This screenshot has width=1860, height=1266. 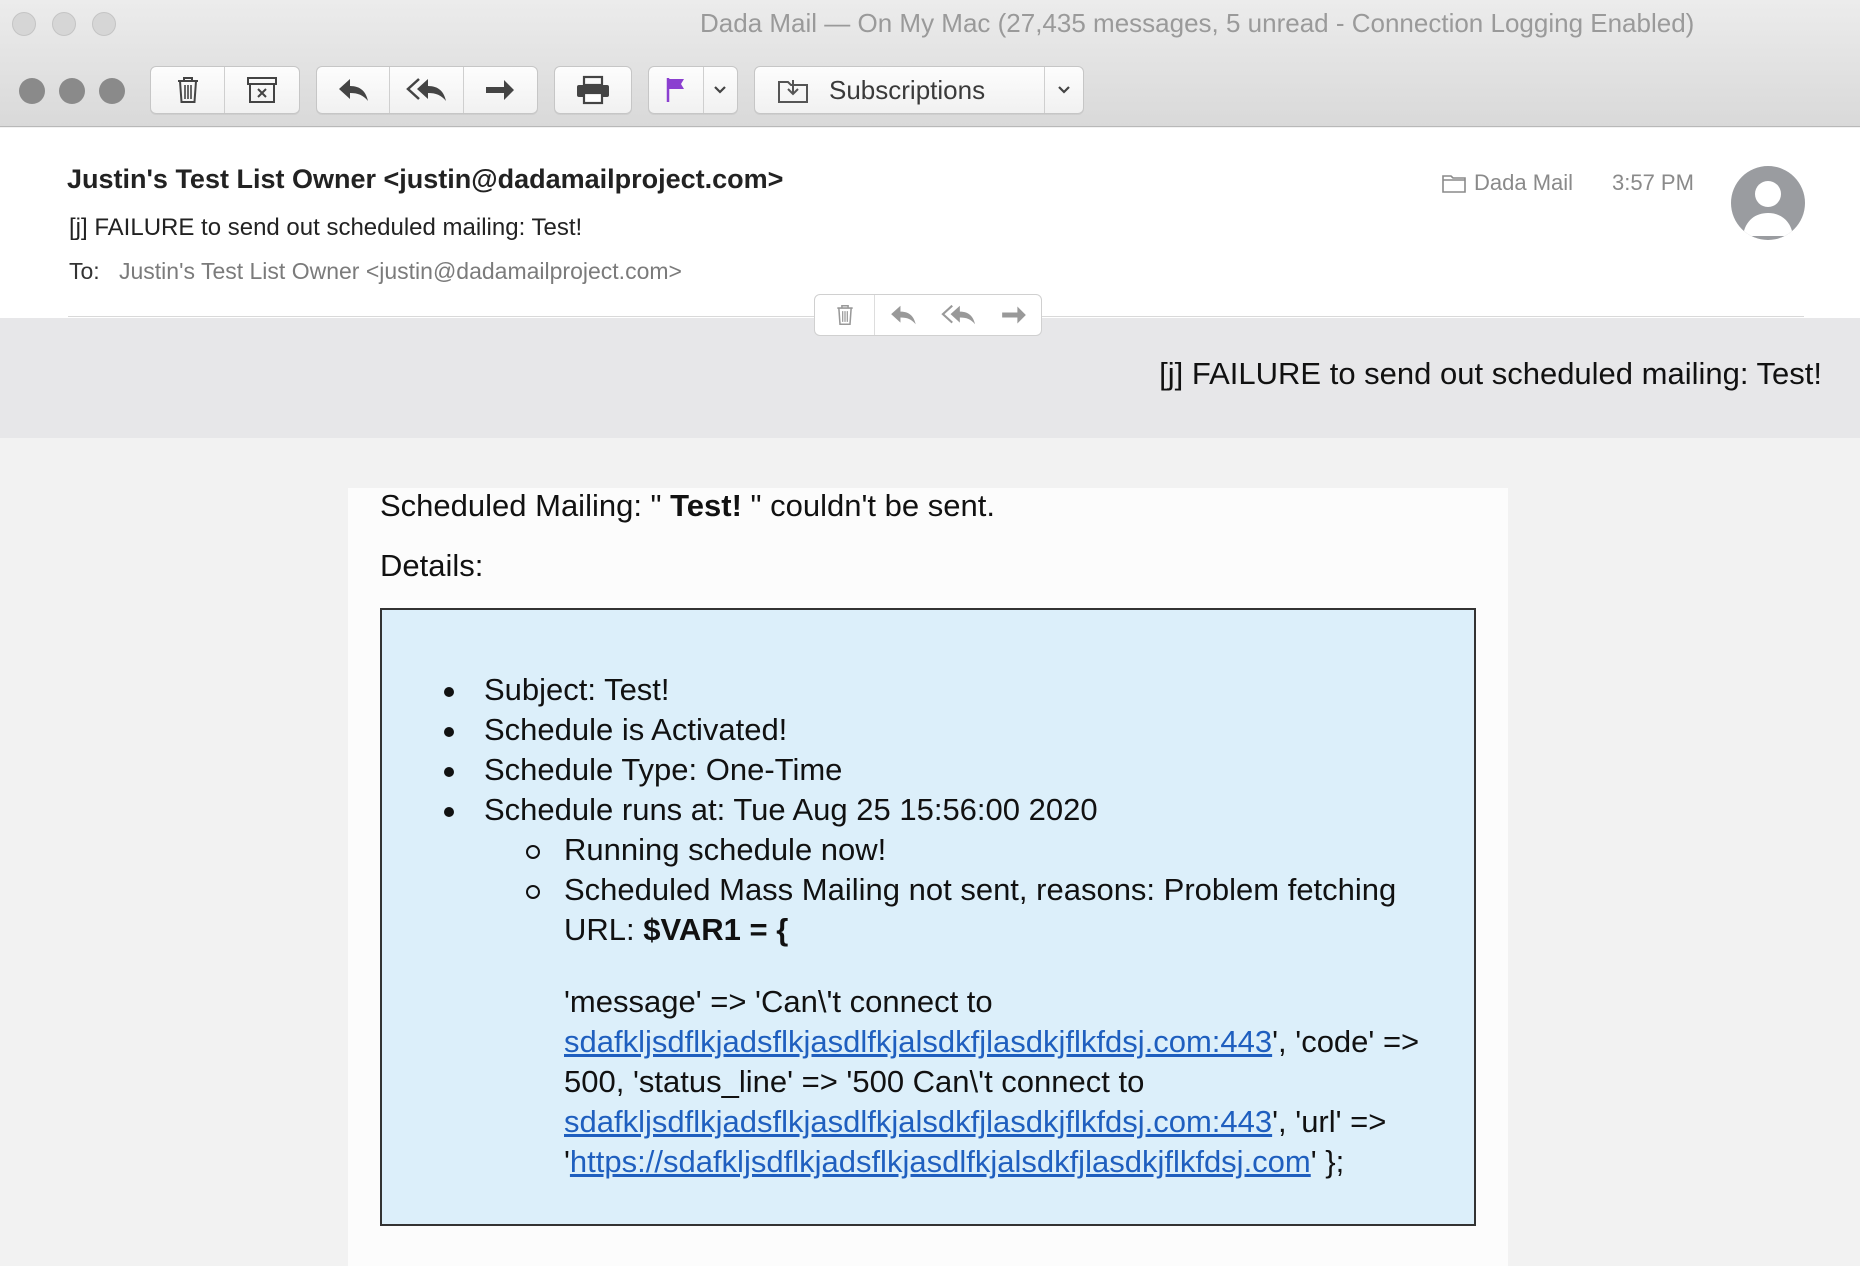 I want to click on summary-prefix: Scheduled Mailing: ", so click(x=525, y=505).